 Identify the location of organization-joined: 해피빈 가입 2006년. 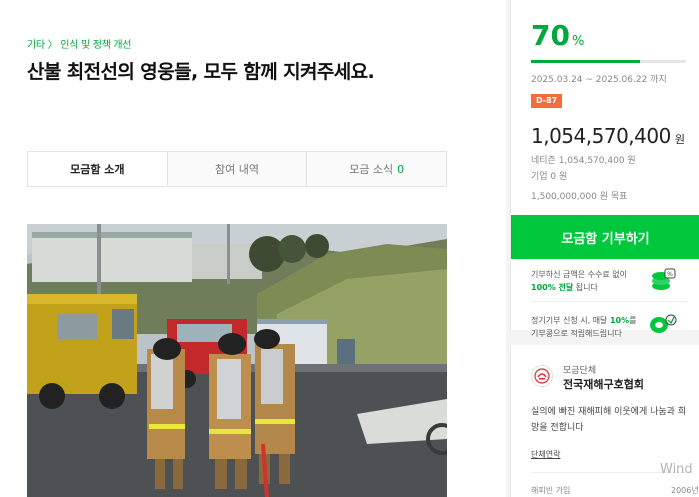
(615, 490).